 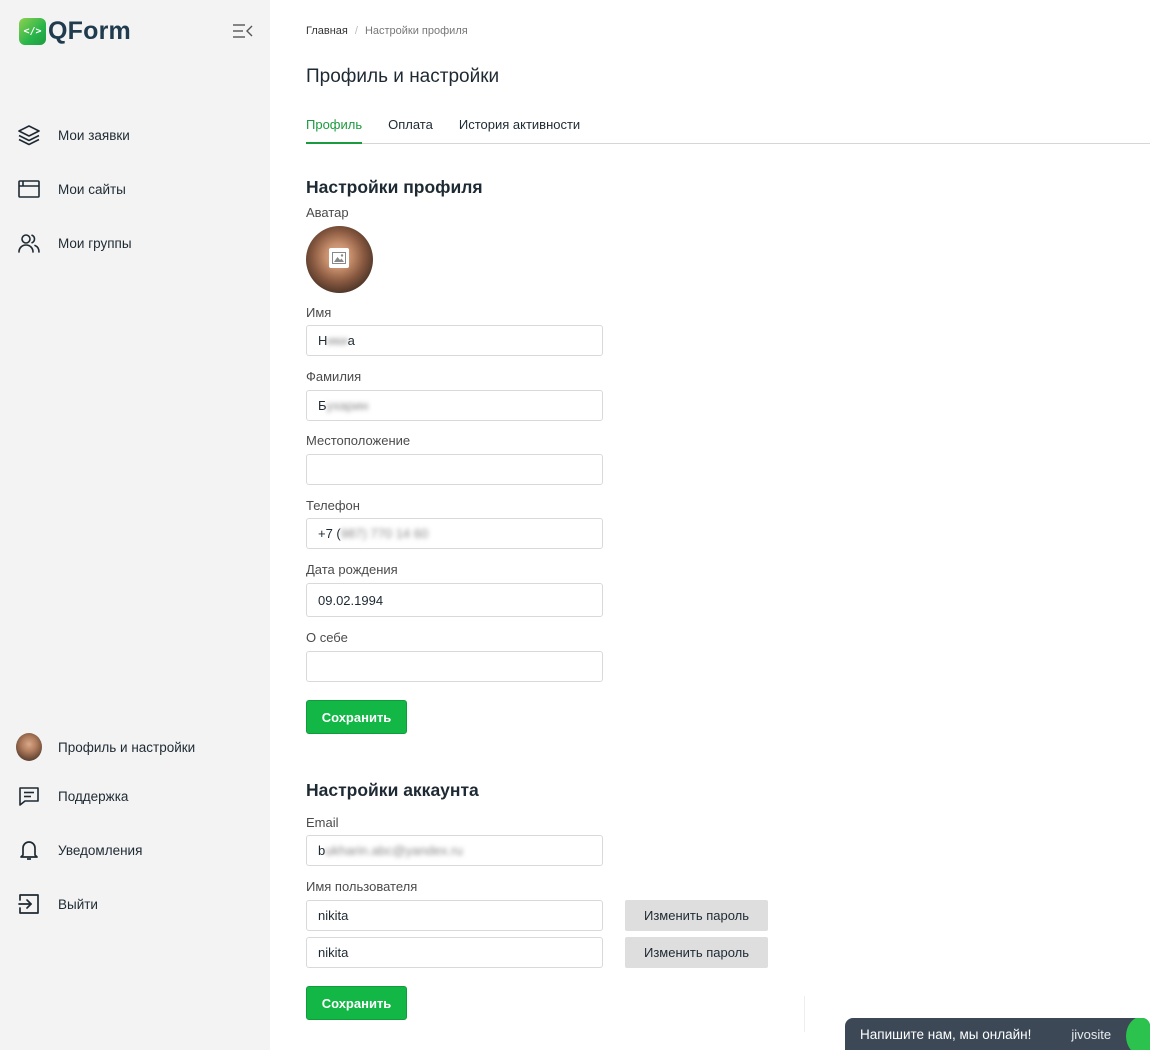 I want to click on phone-value: +7 (, so click(x=329, y=533).